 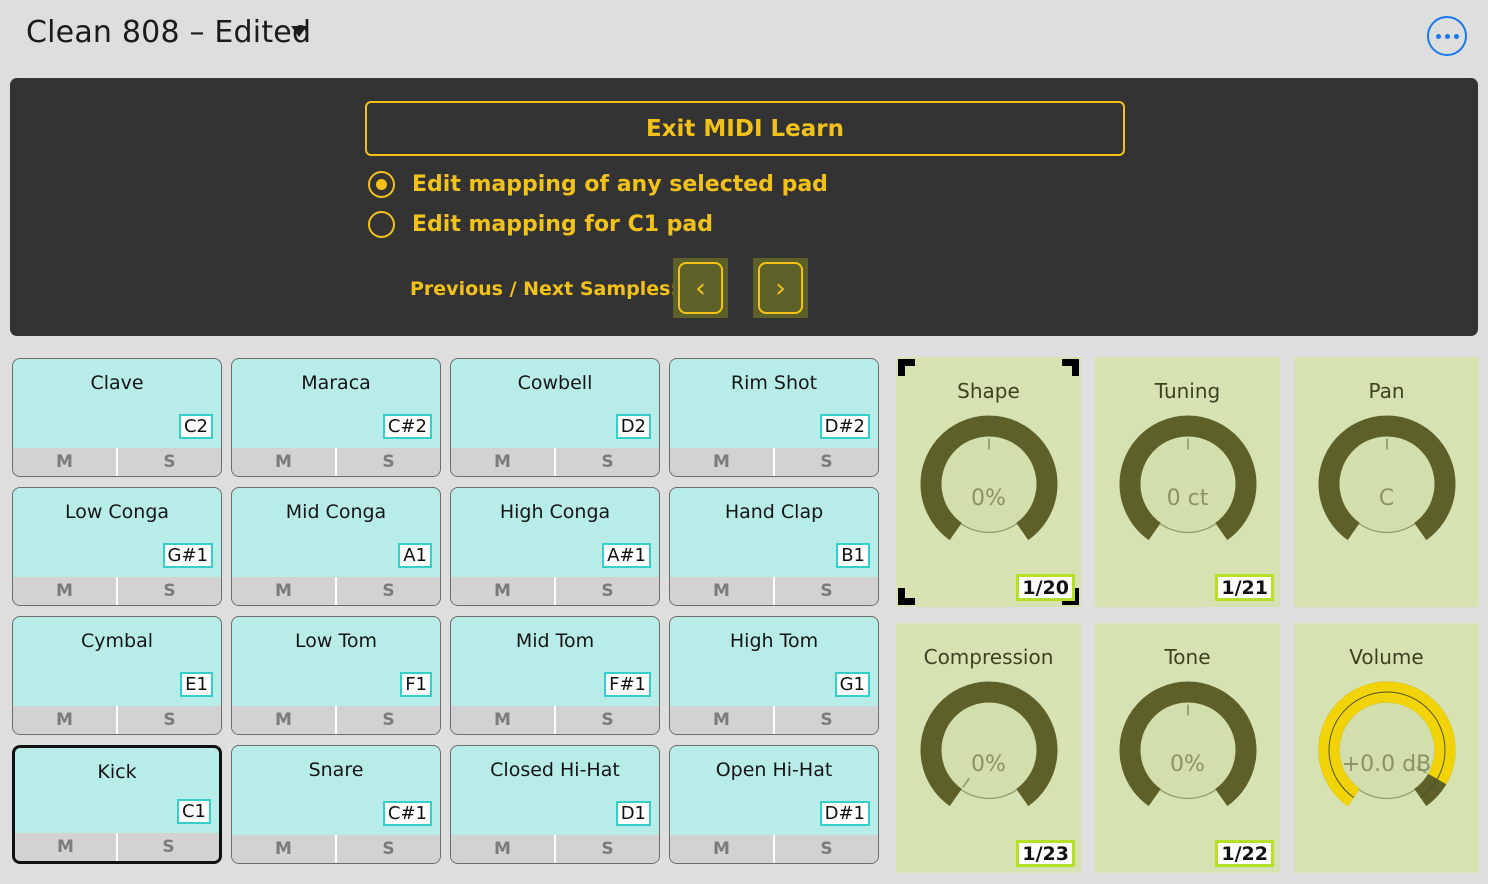 I want to click on pad-note-badge: B1, so click(x=853, y=555).